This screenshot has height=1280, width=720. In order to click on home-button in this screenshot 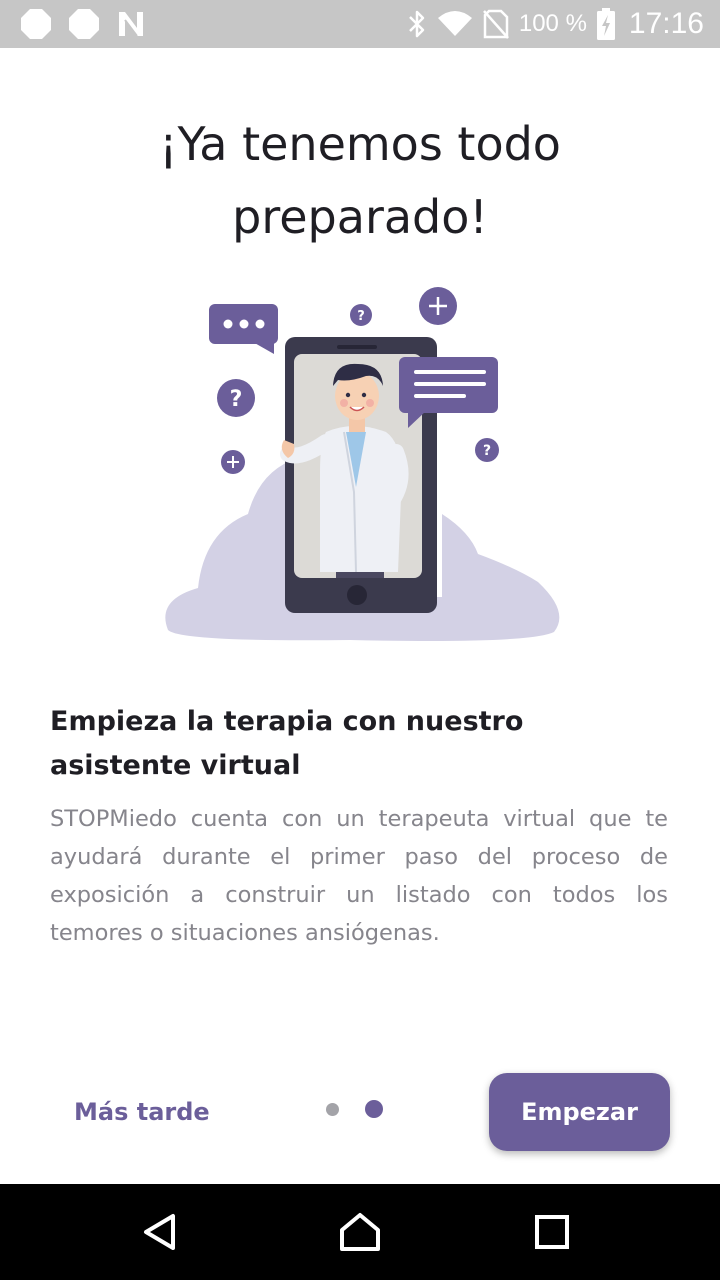, I will do `click(360, 1232)`.